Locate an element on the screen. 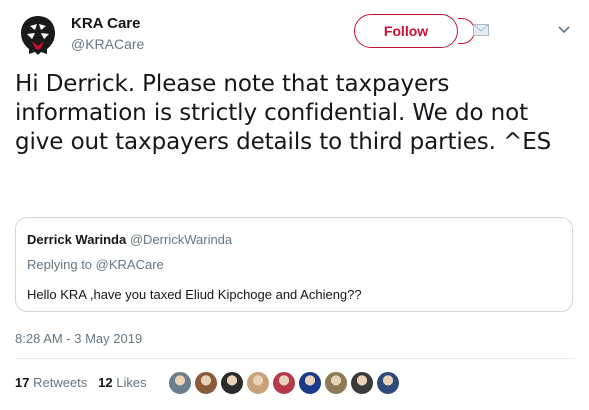 This screenshot has width=589, height=410. display-name: KRA Care is located at coordinates (107, 24).